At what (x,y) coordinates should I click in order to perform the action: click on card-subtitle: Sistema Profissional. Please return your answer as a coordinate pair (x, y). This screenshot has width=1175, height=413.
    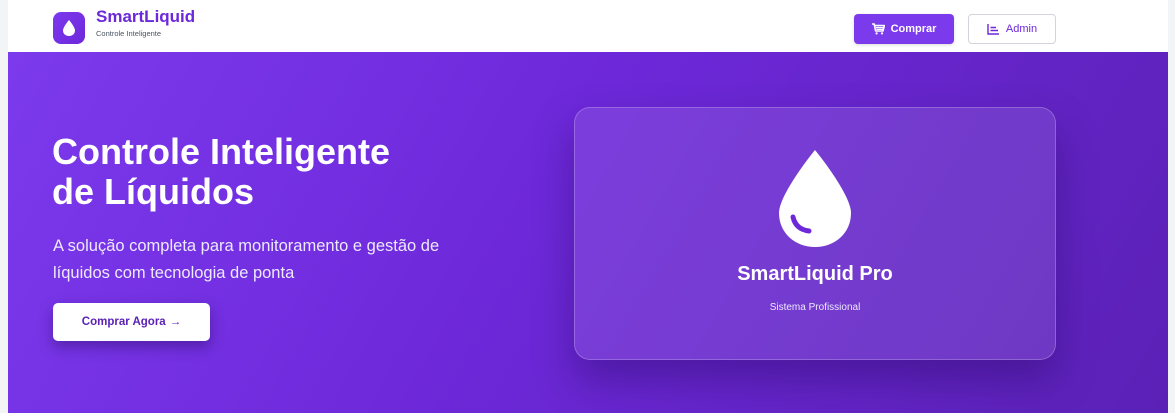
    Looking at the image, I should click on (815, 307).